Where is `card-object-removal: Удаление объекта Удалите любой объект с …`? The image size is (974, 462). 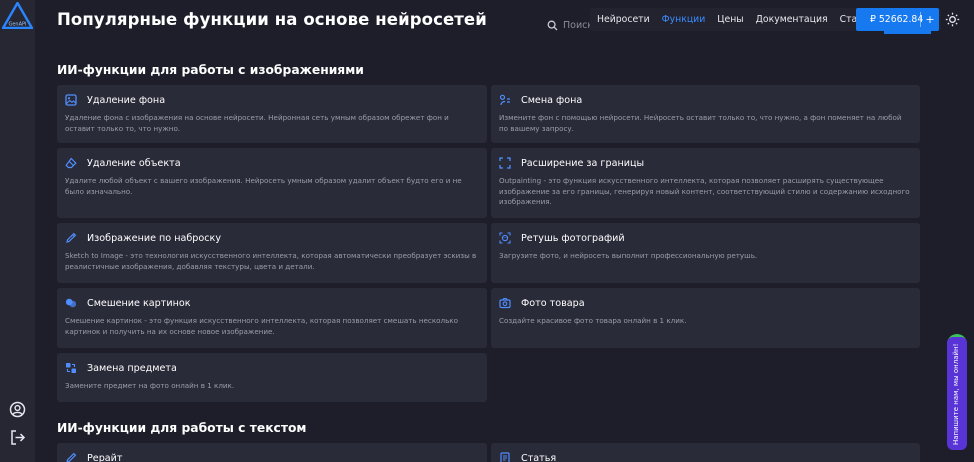 card-object-removal: Удаление объекта Удалите любой объект с … is located at coordinates (272, 183).